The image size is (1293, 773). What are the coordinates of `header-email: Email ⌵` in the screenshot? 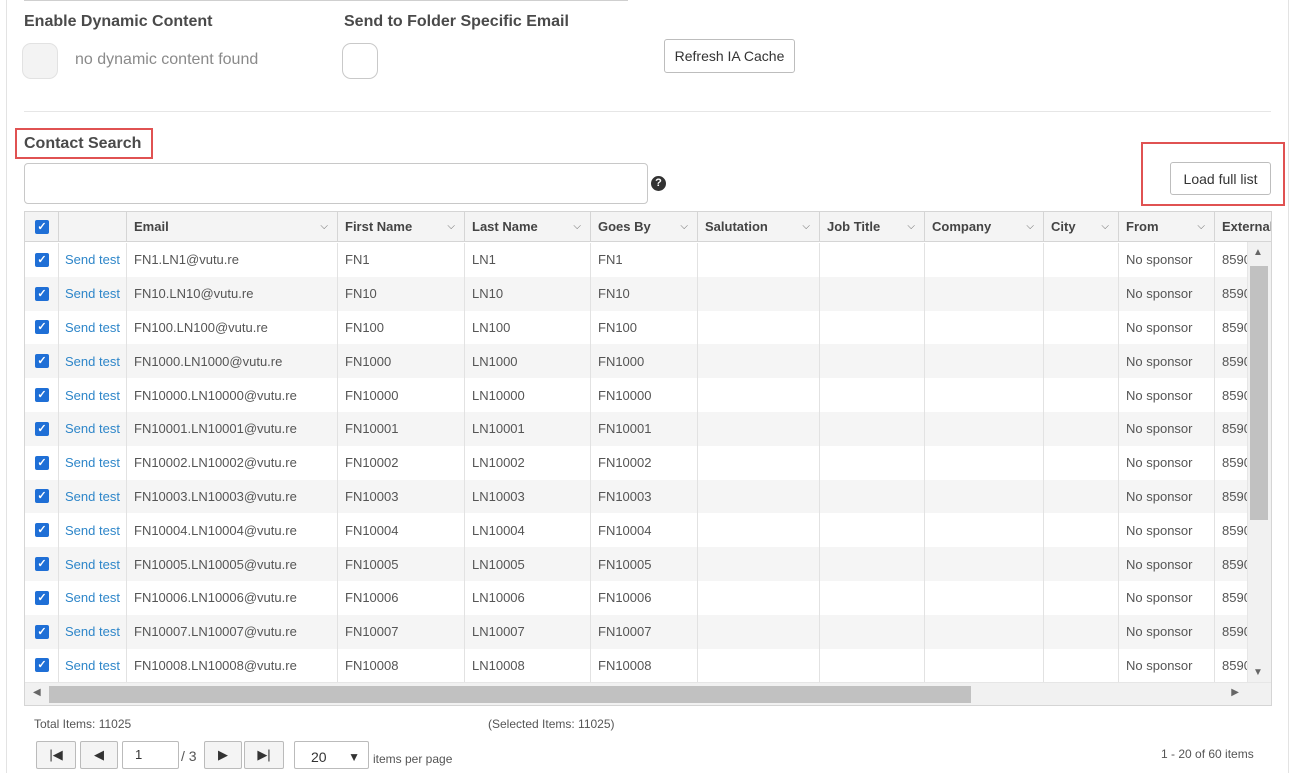 It's located at (232, 227).